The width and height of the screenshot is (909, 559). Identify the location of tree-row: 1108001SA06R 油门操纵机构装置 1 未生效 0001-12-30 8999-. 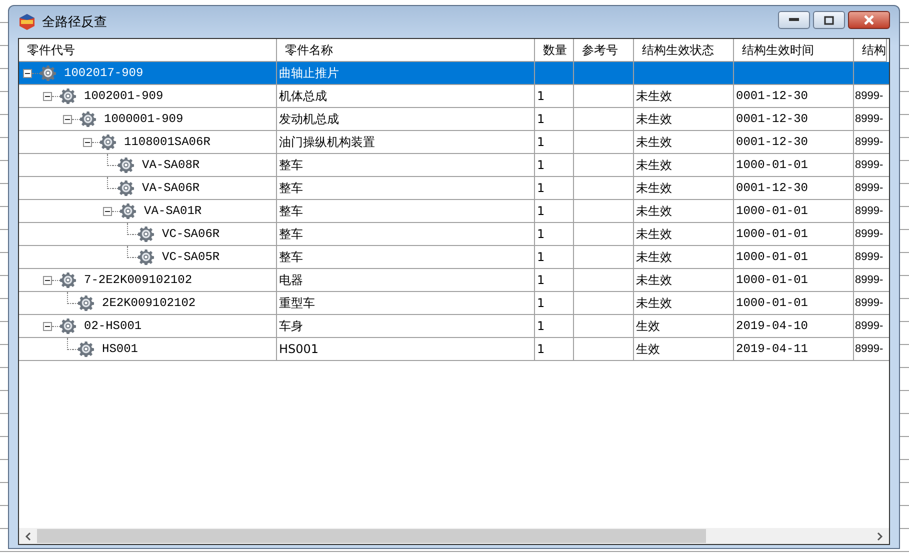
(454, 142).